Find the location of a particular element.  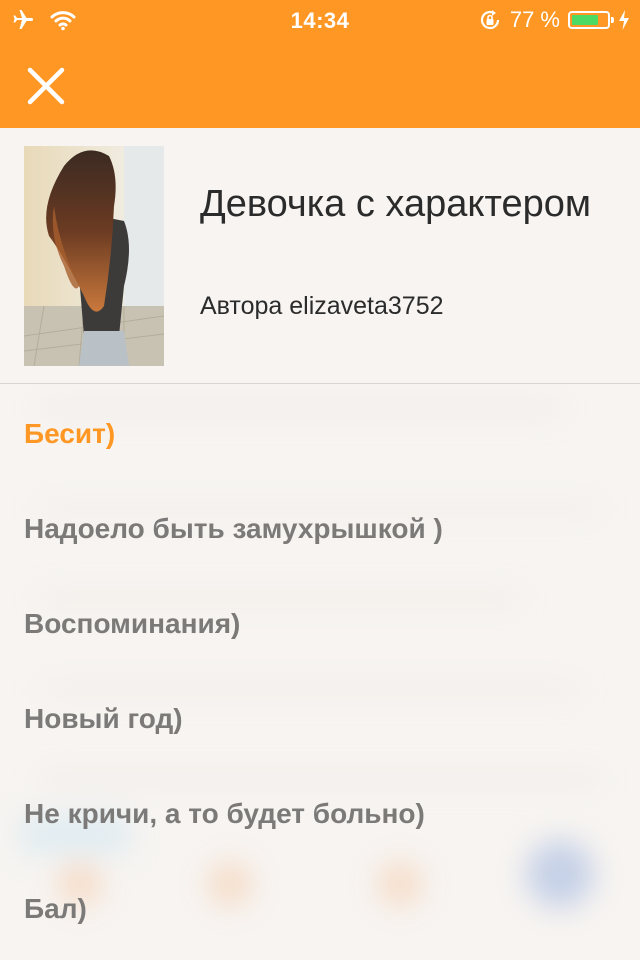

chapter-item: Бесит) is located at coordinates (69, 434).